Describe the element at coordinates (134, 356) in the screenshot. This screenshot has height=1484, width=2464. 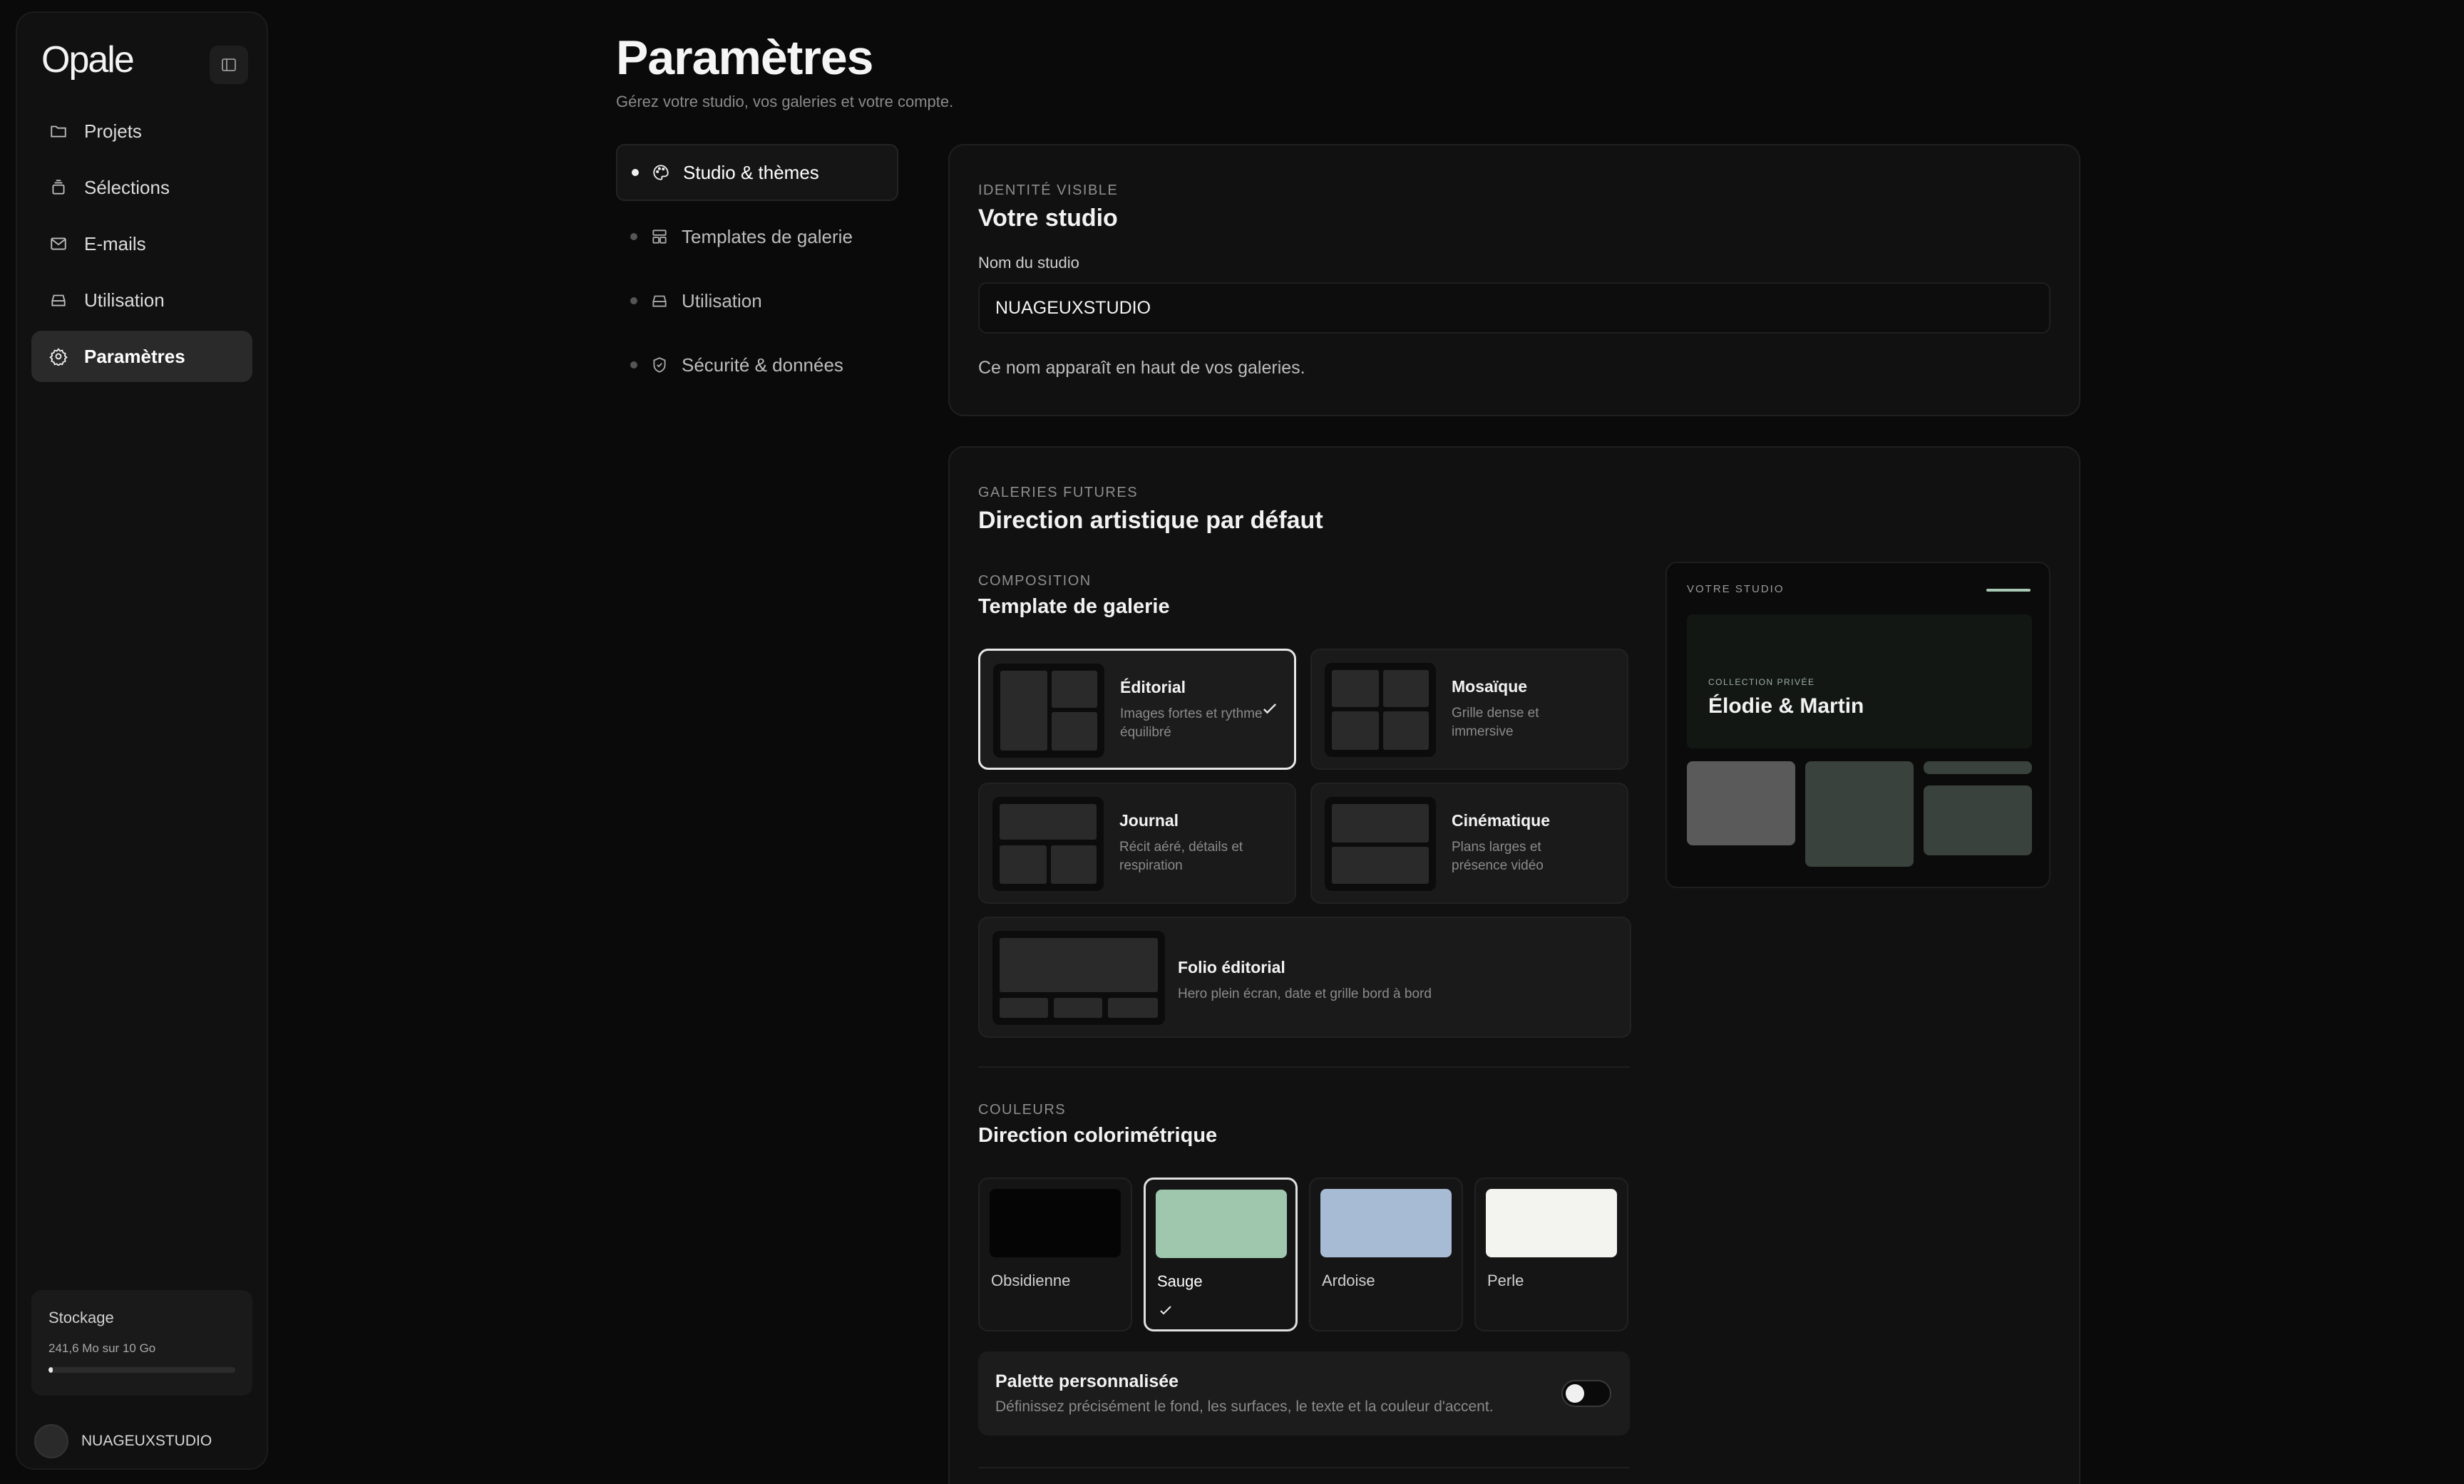
I see `nav-label: Paramètres` at that location.